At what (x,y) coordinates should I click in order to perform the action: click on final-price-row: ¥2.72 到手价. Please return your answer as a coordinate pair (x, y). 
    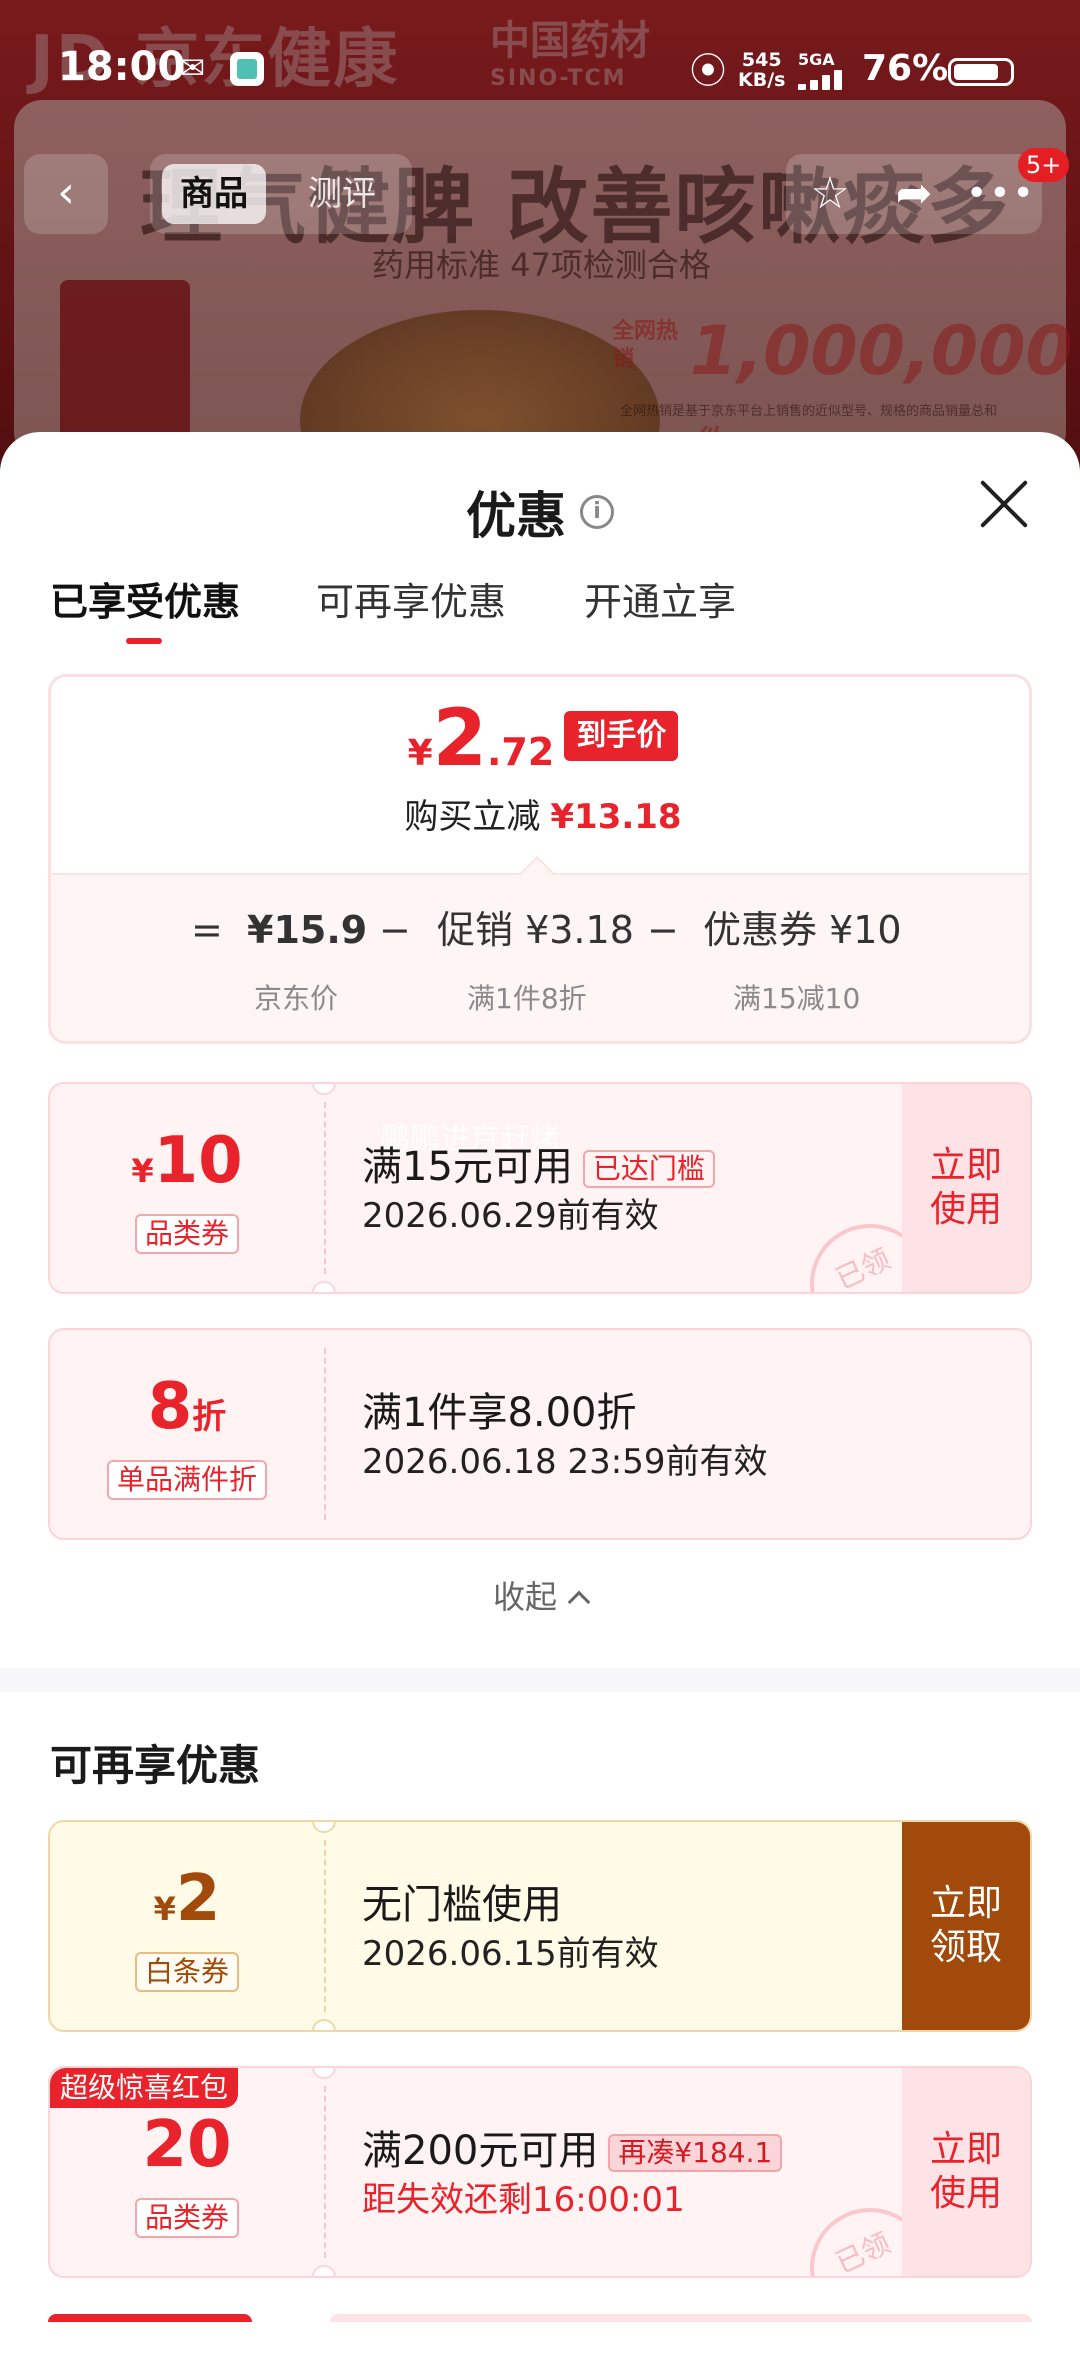
    Looking at the image, I should click on (540, 739).